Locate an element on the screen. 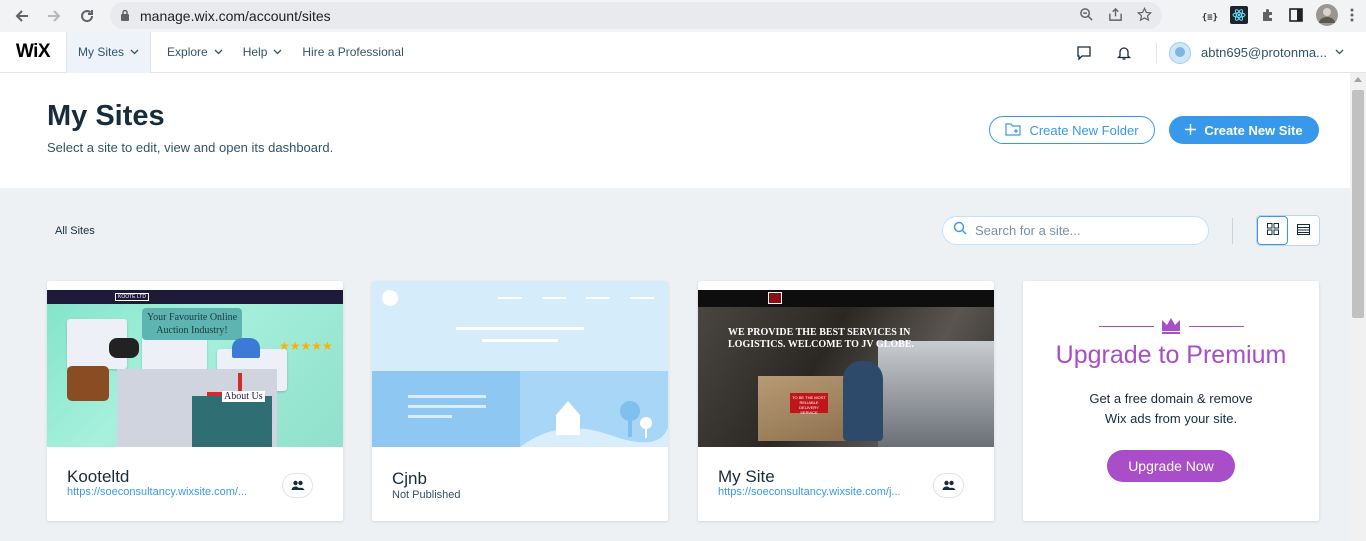 The width and height of the screenshot is (1366, 541). thumb-about-box is located at coordinates (232, 421).